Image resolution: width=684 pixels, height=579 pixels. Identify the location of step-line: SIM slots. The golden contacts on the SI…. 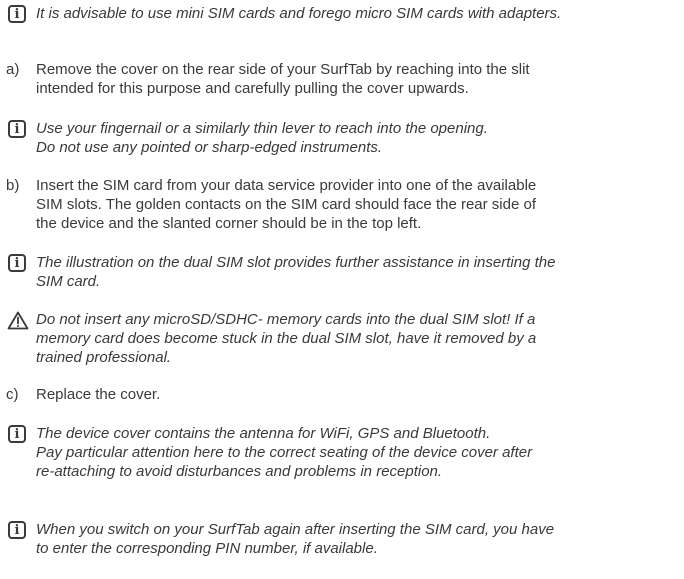
(286, 204).